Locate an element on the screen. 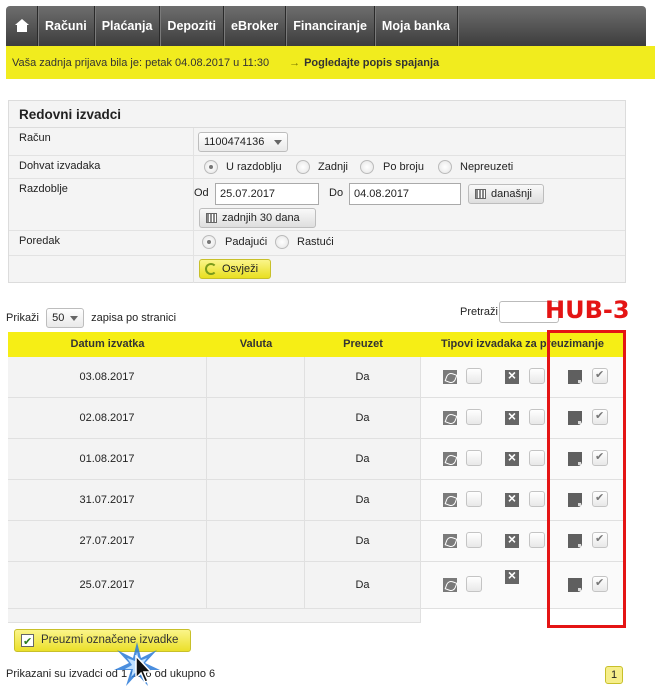 The height and width of the screenshot is (700, 655). radio-u-razdoblju is located at coordinates (211, 167).